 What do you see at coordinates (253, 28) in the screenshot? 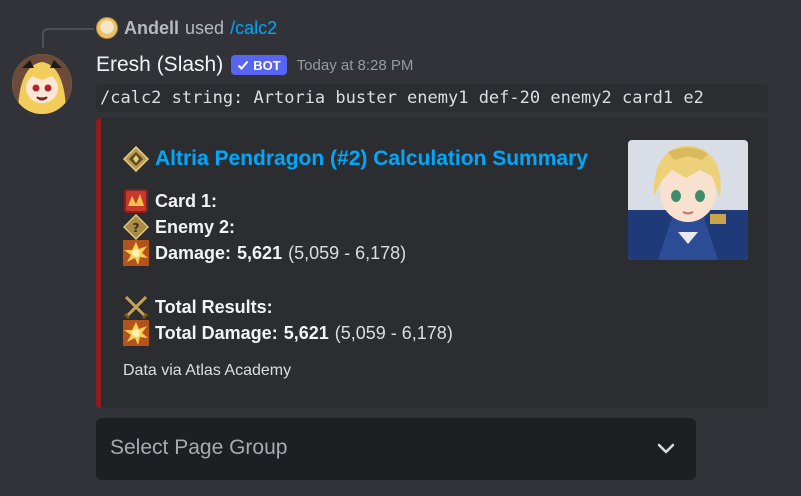
I see `reply-command-link: /calc2` at bounding box center [253, 28].